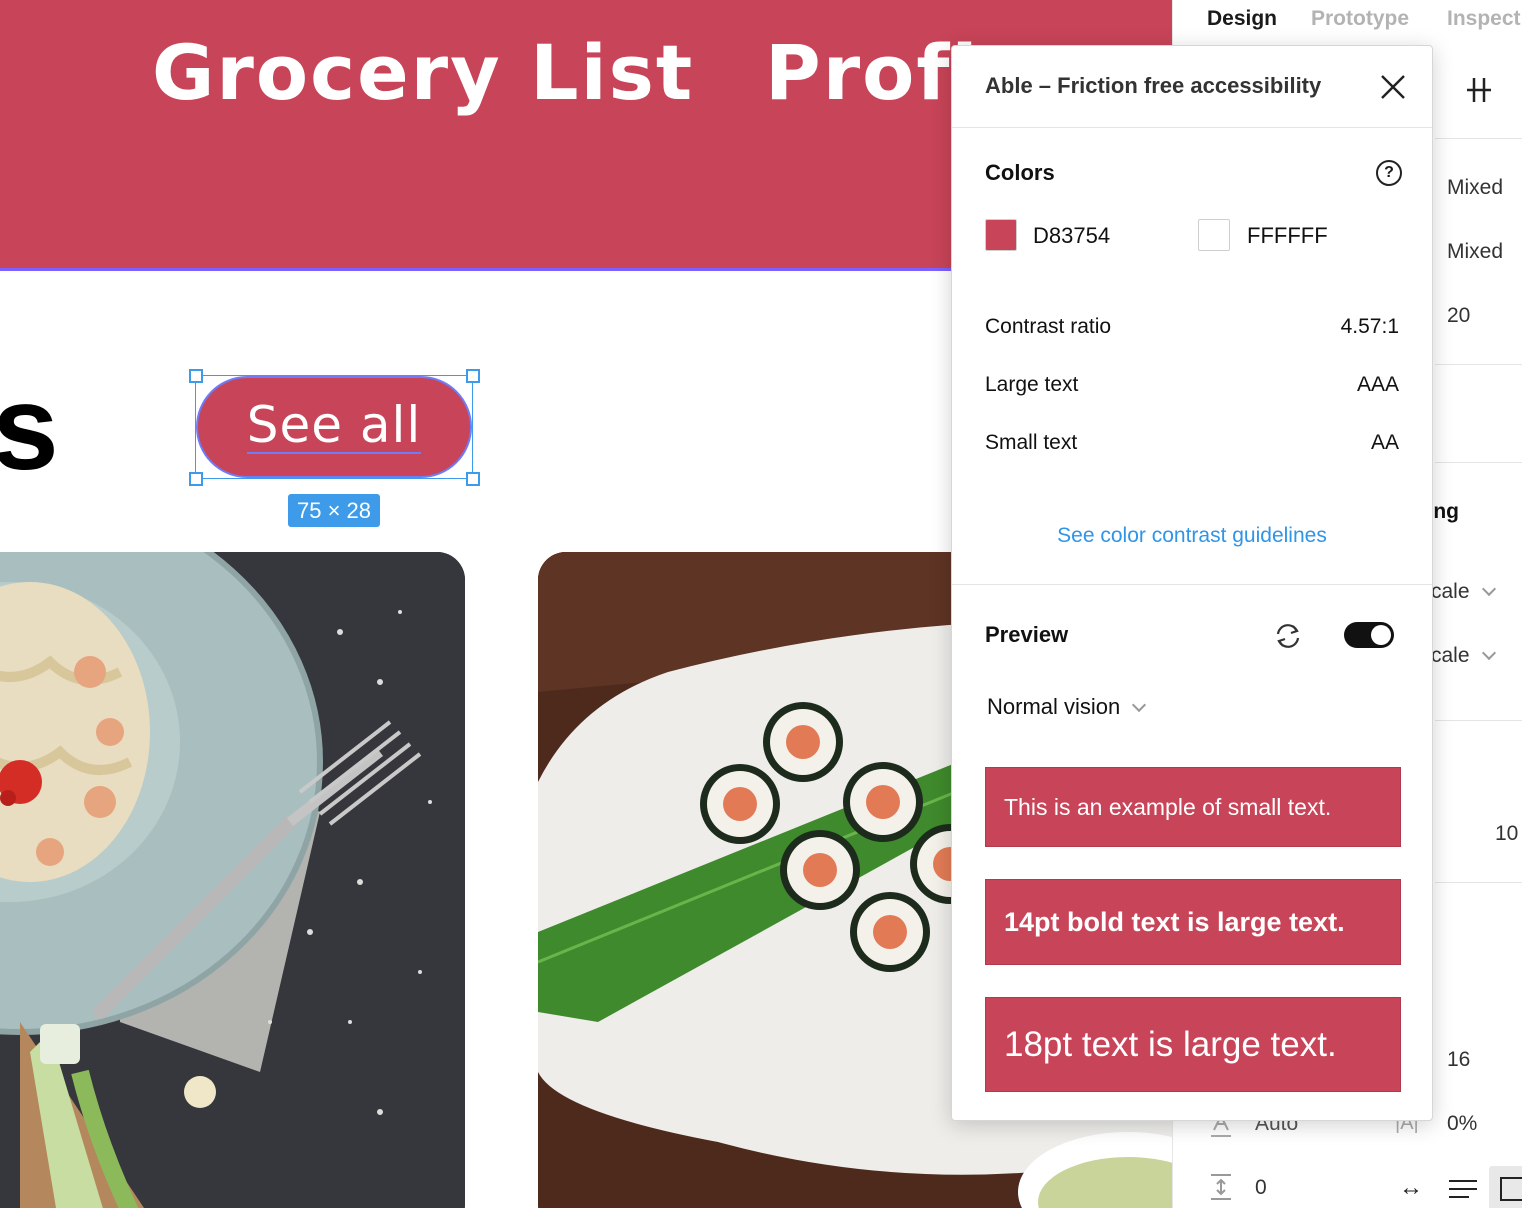  I want to click on tab-prototype: Prototype, so click(1360, 19).